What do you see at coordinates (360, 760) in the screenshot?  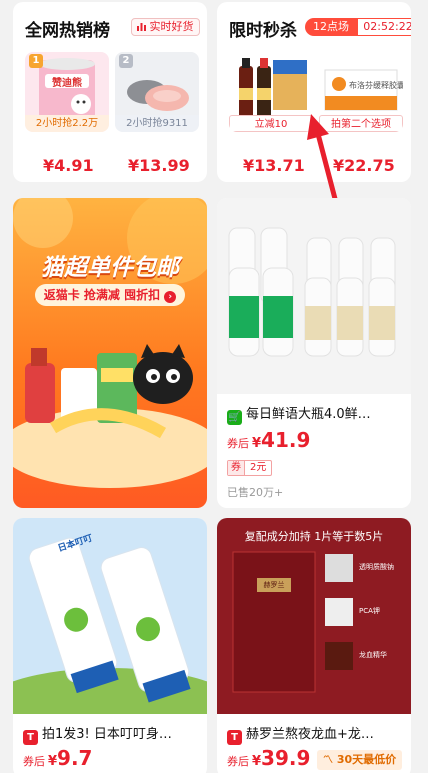 I see `lowest-price-tag: 〽 30天最低价` at bounding box center [360, 760].